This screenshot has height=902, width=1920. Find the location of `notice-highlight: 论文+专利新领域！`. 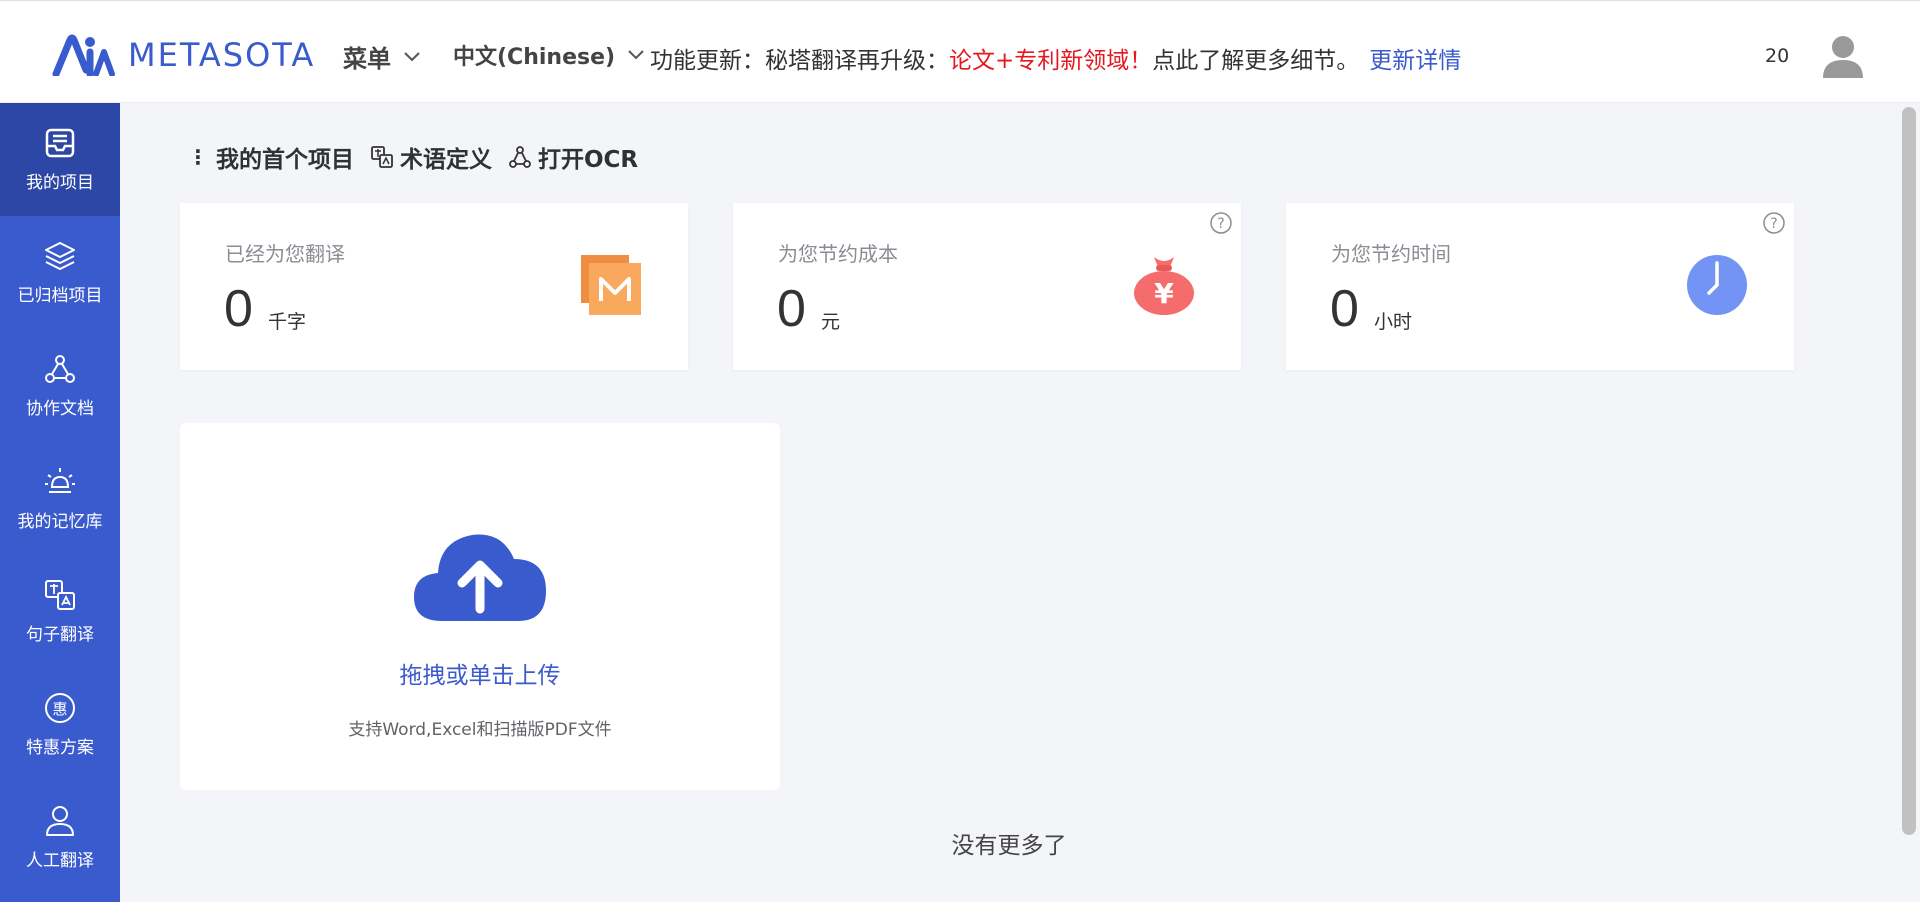

notice-highlight: 论文+专利新领域！ is located at coordinates (1051, 61).